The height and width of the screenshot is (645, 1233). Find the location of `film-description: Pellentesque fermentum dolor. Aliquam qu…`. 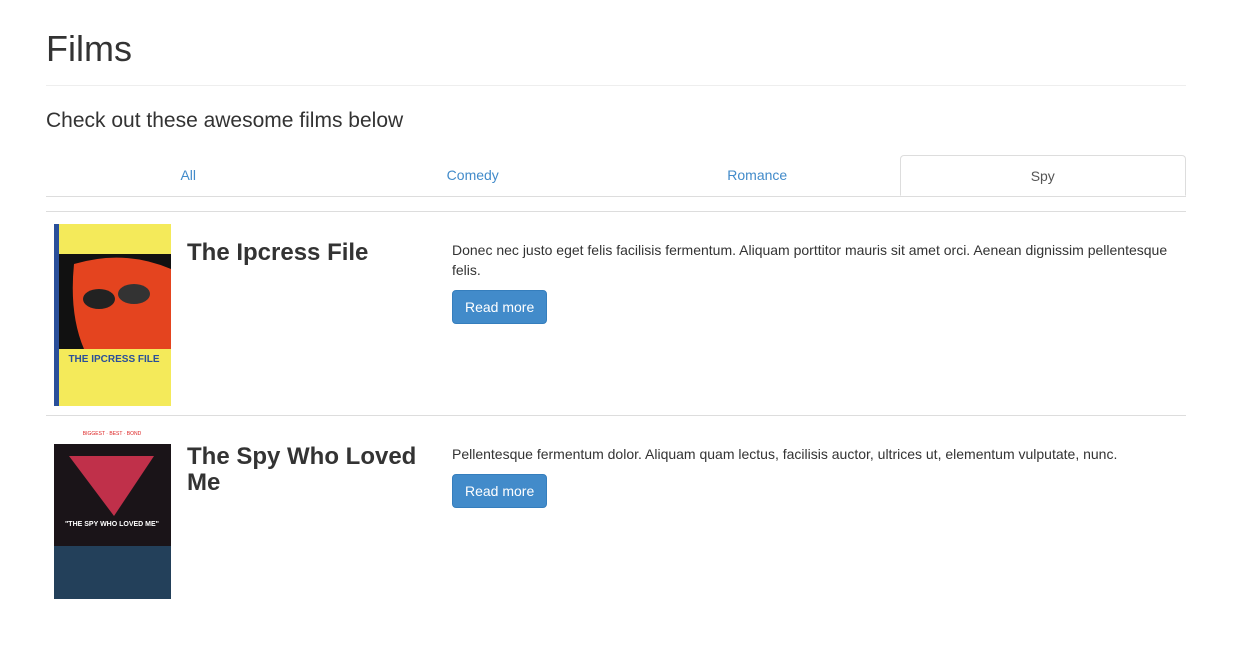

film-description: Pellentesque fermentum dolor. Aliquam qu… is located at coordinates (785, 454).